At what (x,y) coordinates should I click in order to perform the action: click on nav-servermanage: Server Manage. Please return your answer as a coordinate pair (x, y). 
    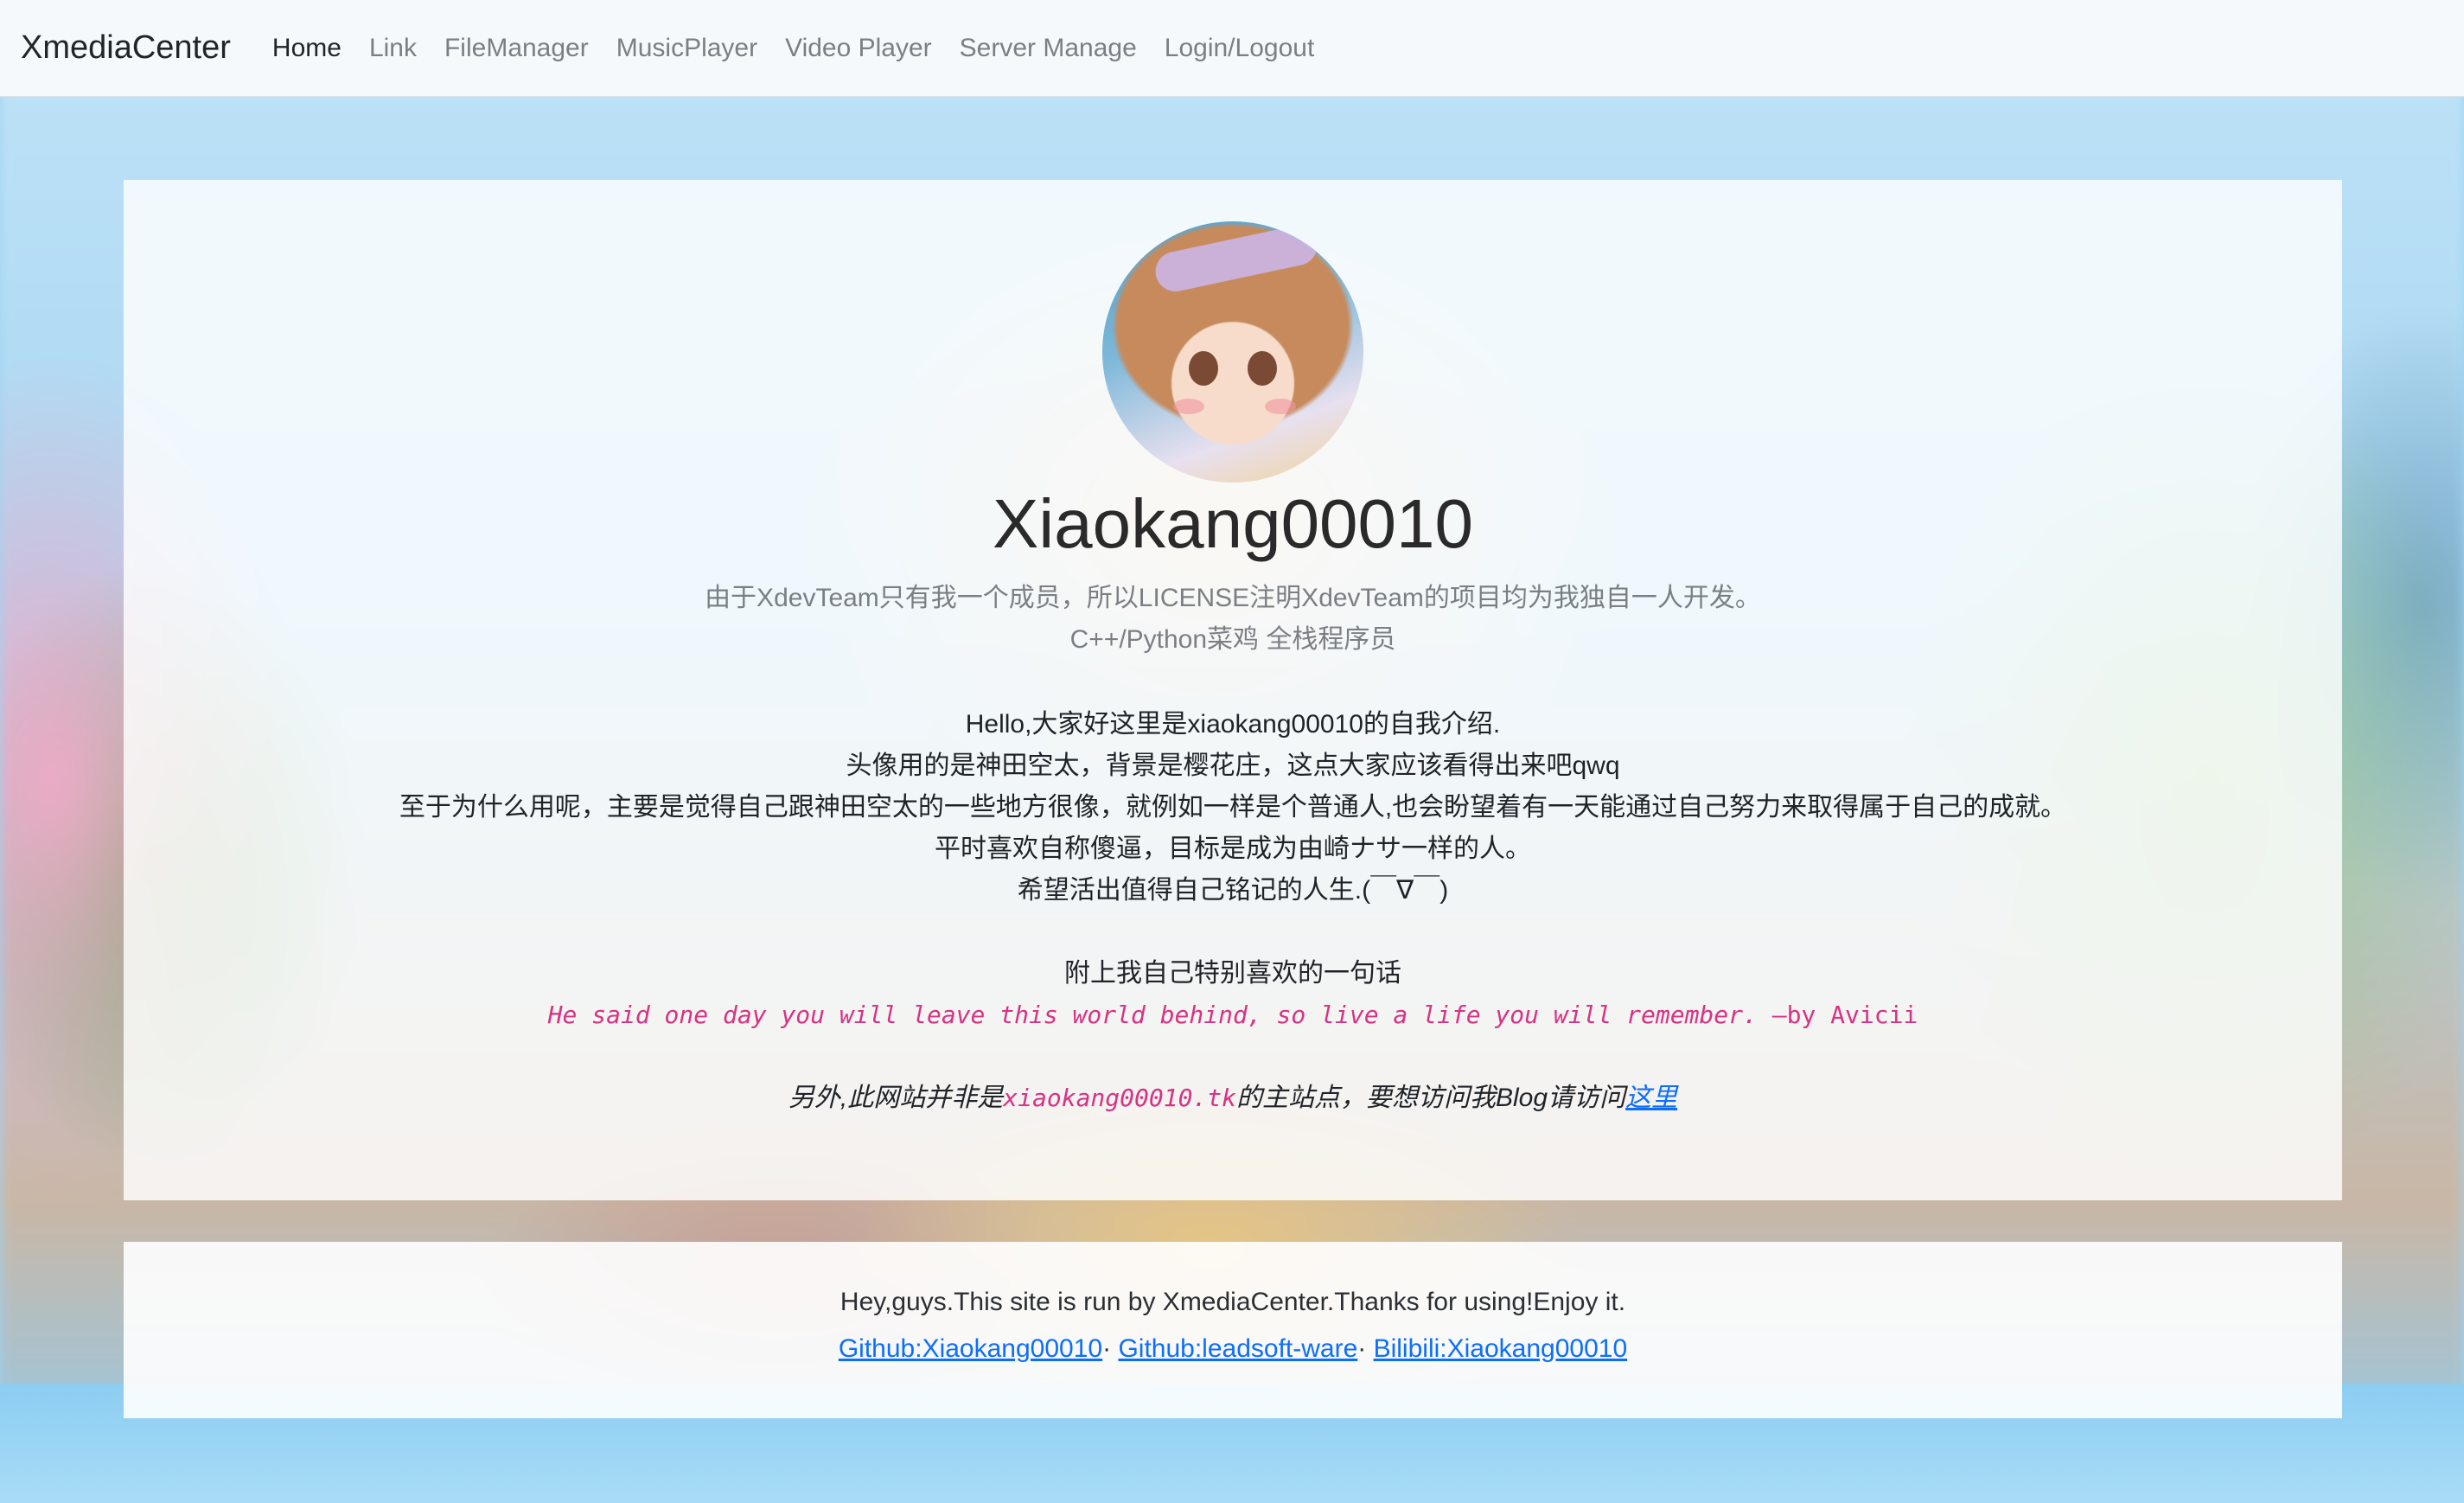
    Looking at the image, I should click on (1048, 48).